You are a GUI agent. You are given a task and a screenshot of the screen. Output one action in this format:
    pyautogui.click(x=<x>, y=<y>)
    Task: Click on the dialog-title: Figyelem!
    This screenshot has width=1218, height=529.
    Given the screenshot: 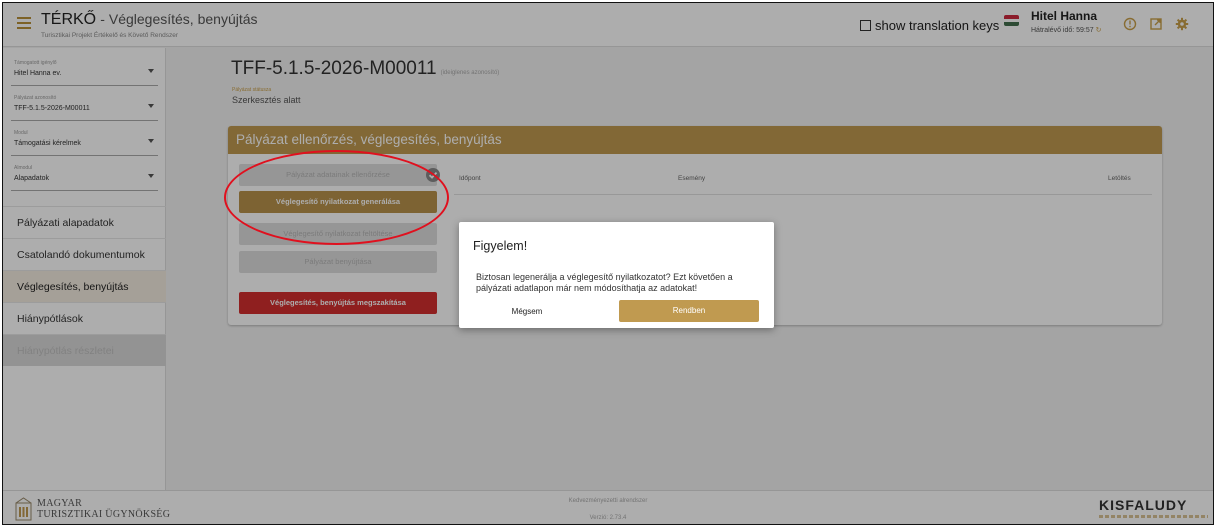 What is the action you would take?
    pyautogui.click(x=500, y=246)
    